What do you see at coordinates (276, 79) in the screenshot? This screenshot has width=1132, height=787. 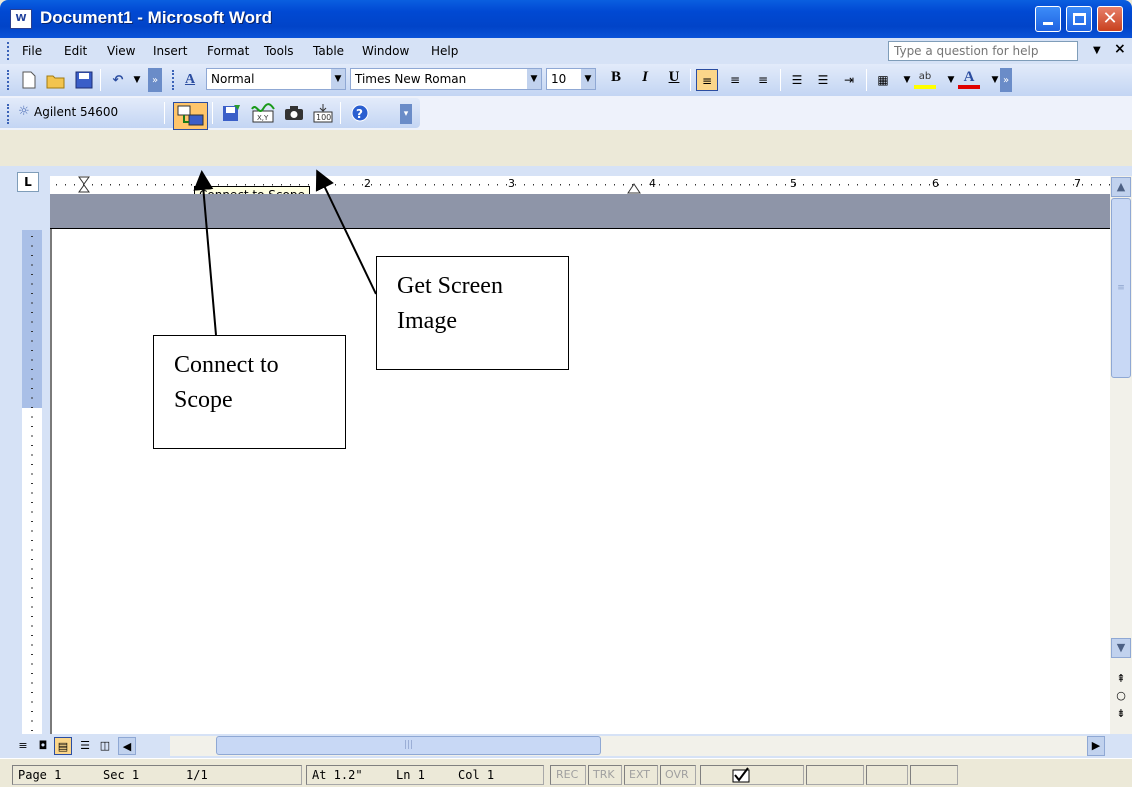 I see `style-select: Normal ▼` at bounding box center [276, 79].